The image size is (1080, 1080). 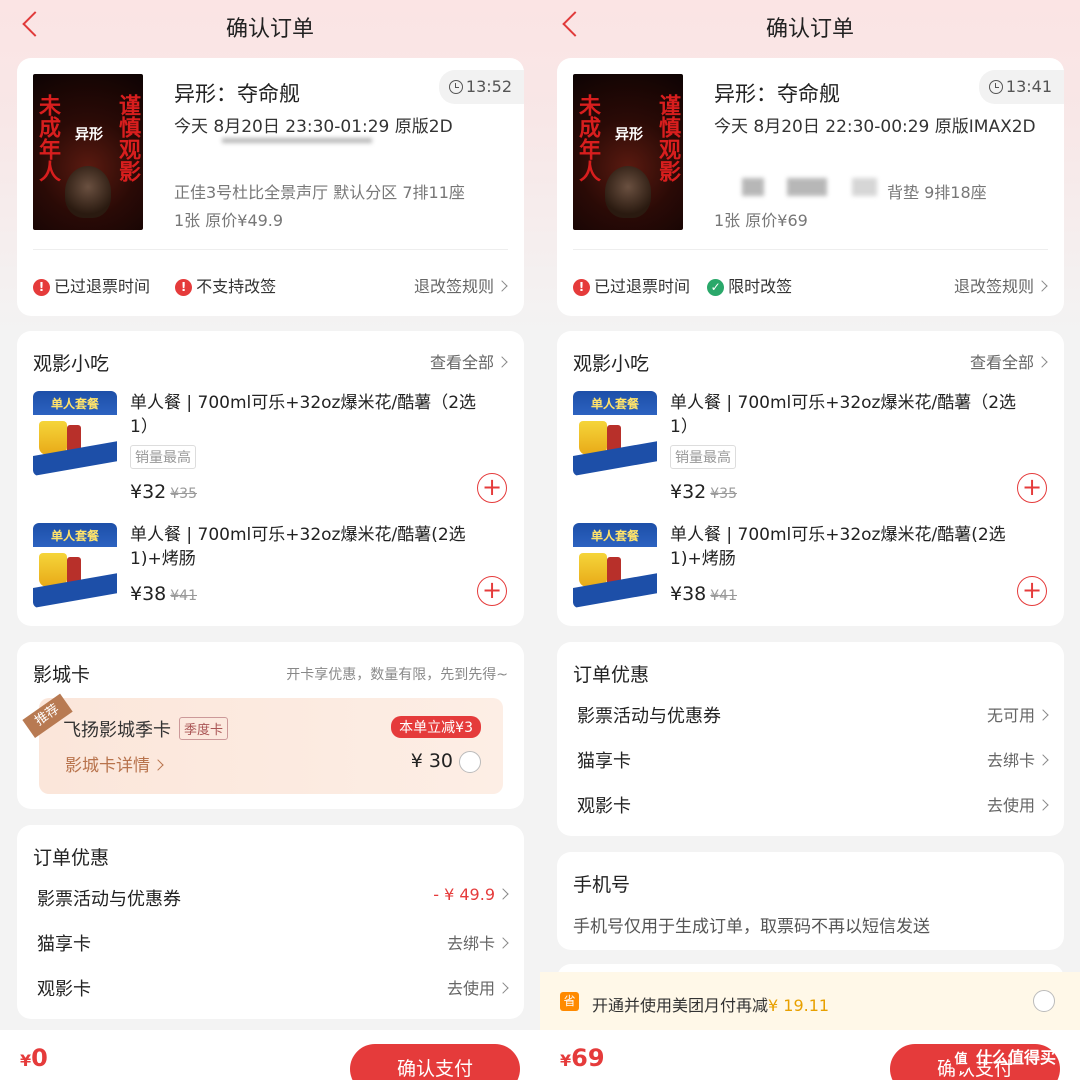 What do you see at coordinates (588, 138) in the screenshot?
I see `poster-text-left: 未成年人` at bounding box center [588, 138].